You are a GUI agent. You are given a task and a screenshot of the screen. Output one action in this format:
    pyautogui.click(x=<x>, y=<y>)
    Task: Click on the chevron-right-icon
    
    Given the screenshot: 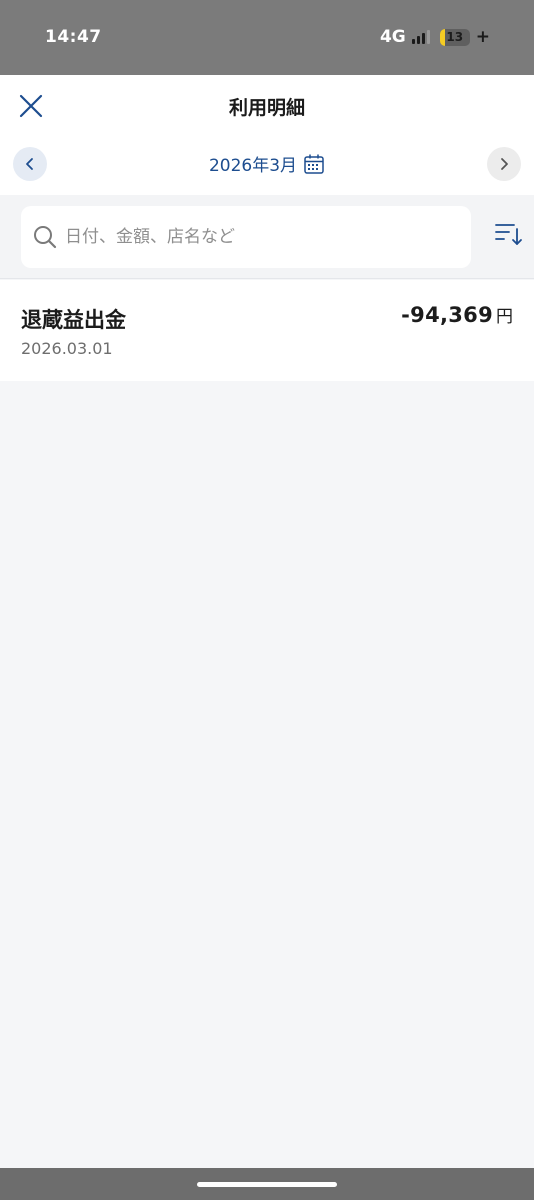 What is the action you would take?
    pyautogui.click(x=504, y=164)
    